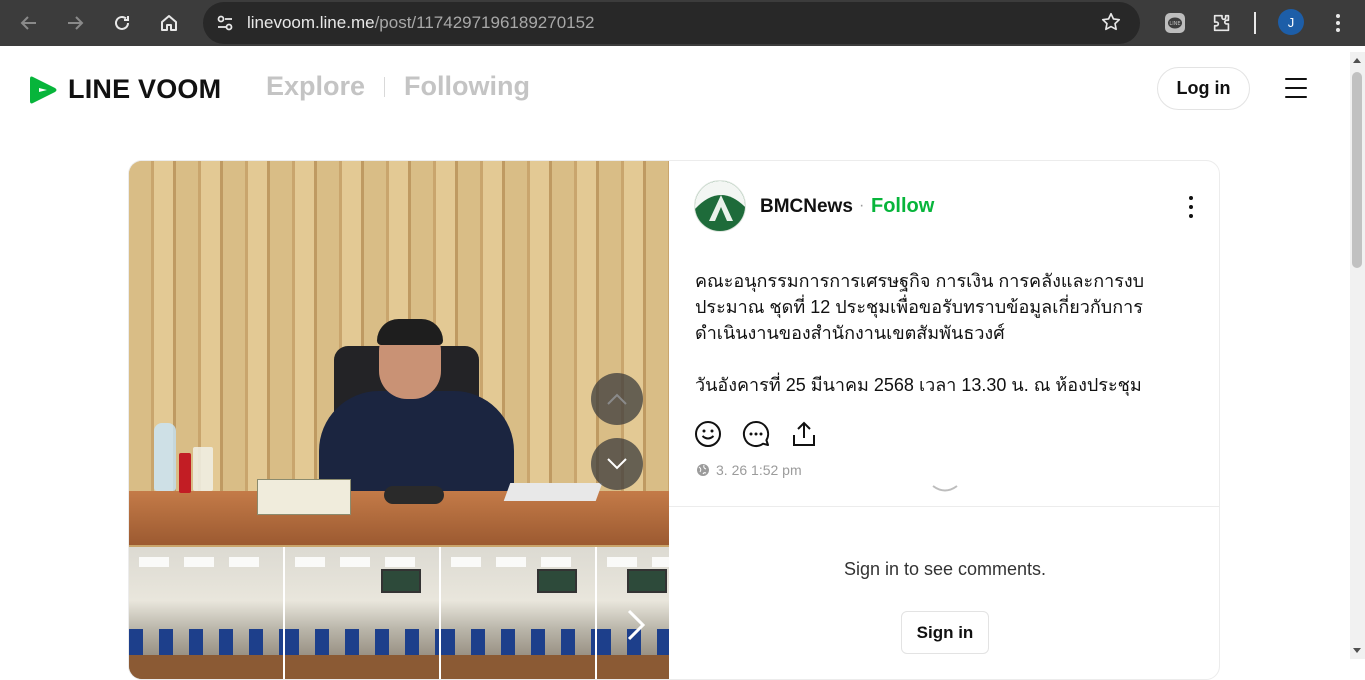 The height and width of the screenshot is (680, 1365). Describe the element at coordinates (945, 489) in the screenshot. I see `expand-chevron-icon` at that location.